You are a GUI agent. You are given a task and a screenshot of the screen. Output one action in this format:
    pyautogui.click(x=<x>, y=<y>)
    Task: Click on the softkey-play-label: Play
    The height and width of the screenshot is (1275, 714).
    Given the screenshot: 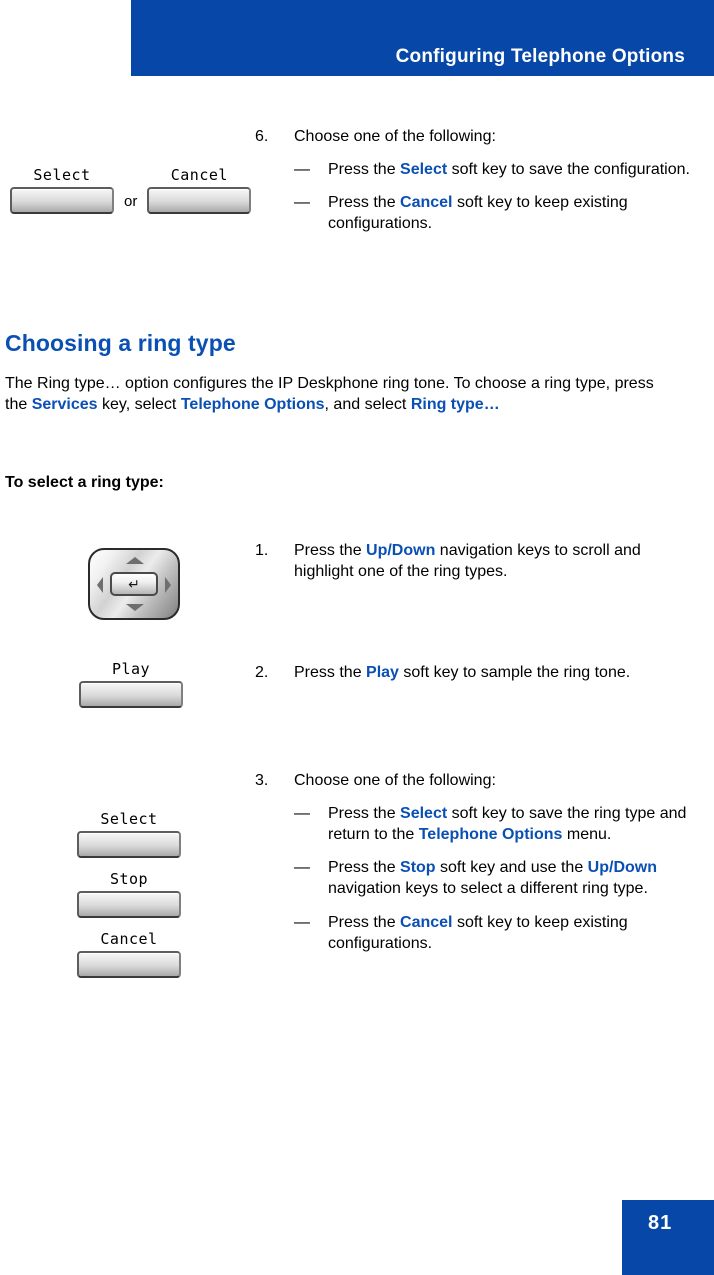 What is the action you would take?
    pyautogui.click(x=131, y=669)
    